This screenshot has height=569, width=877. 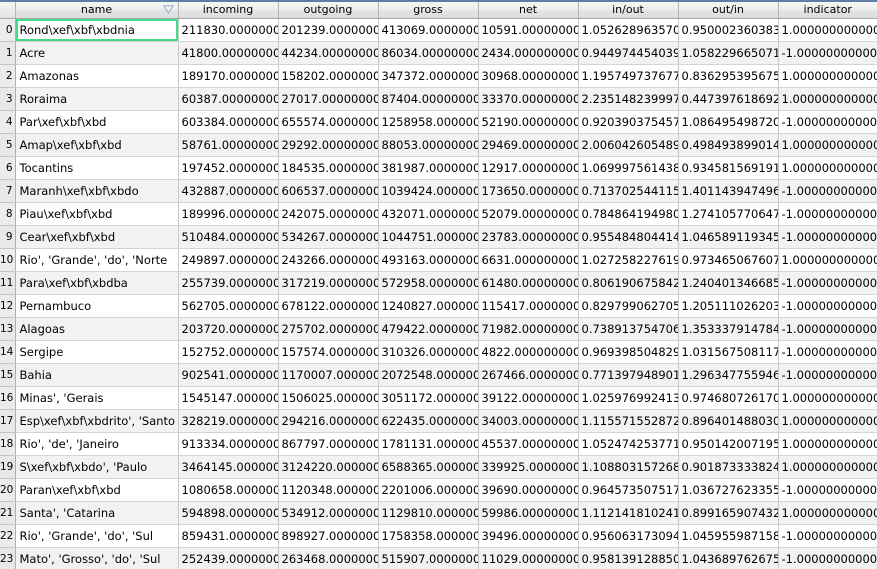 I want to click on cell-name: Alagoas, so click(x=97, y=329).